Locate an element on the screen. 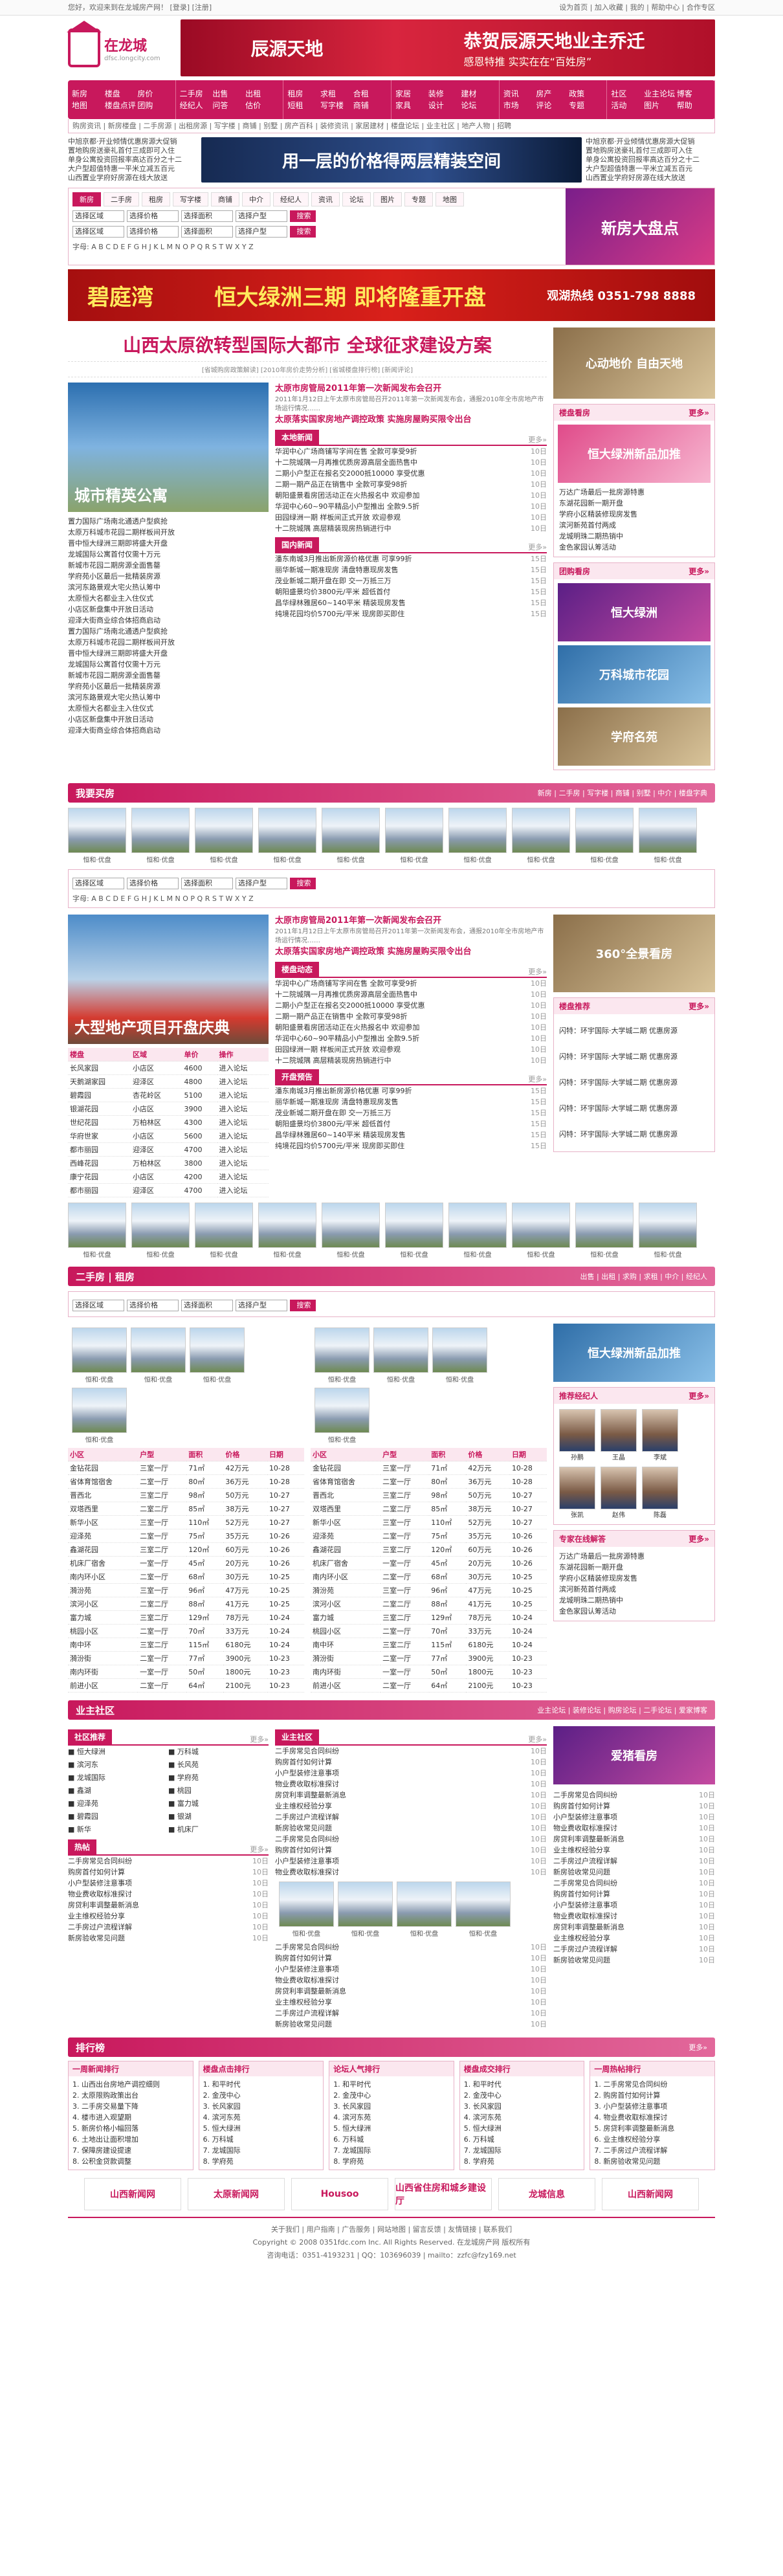 Image resolution: width=783 pixels, height=2576 pixels. search-tab: 图片 is located at coordinates (388, 199).